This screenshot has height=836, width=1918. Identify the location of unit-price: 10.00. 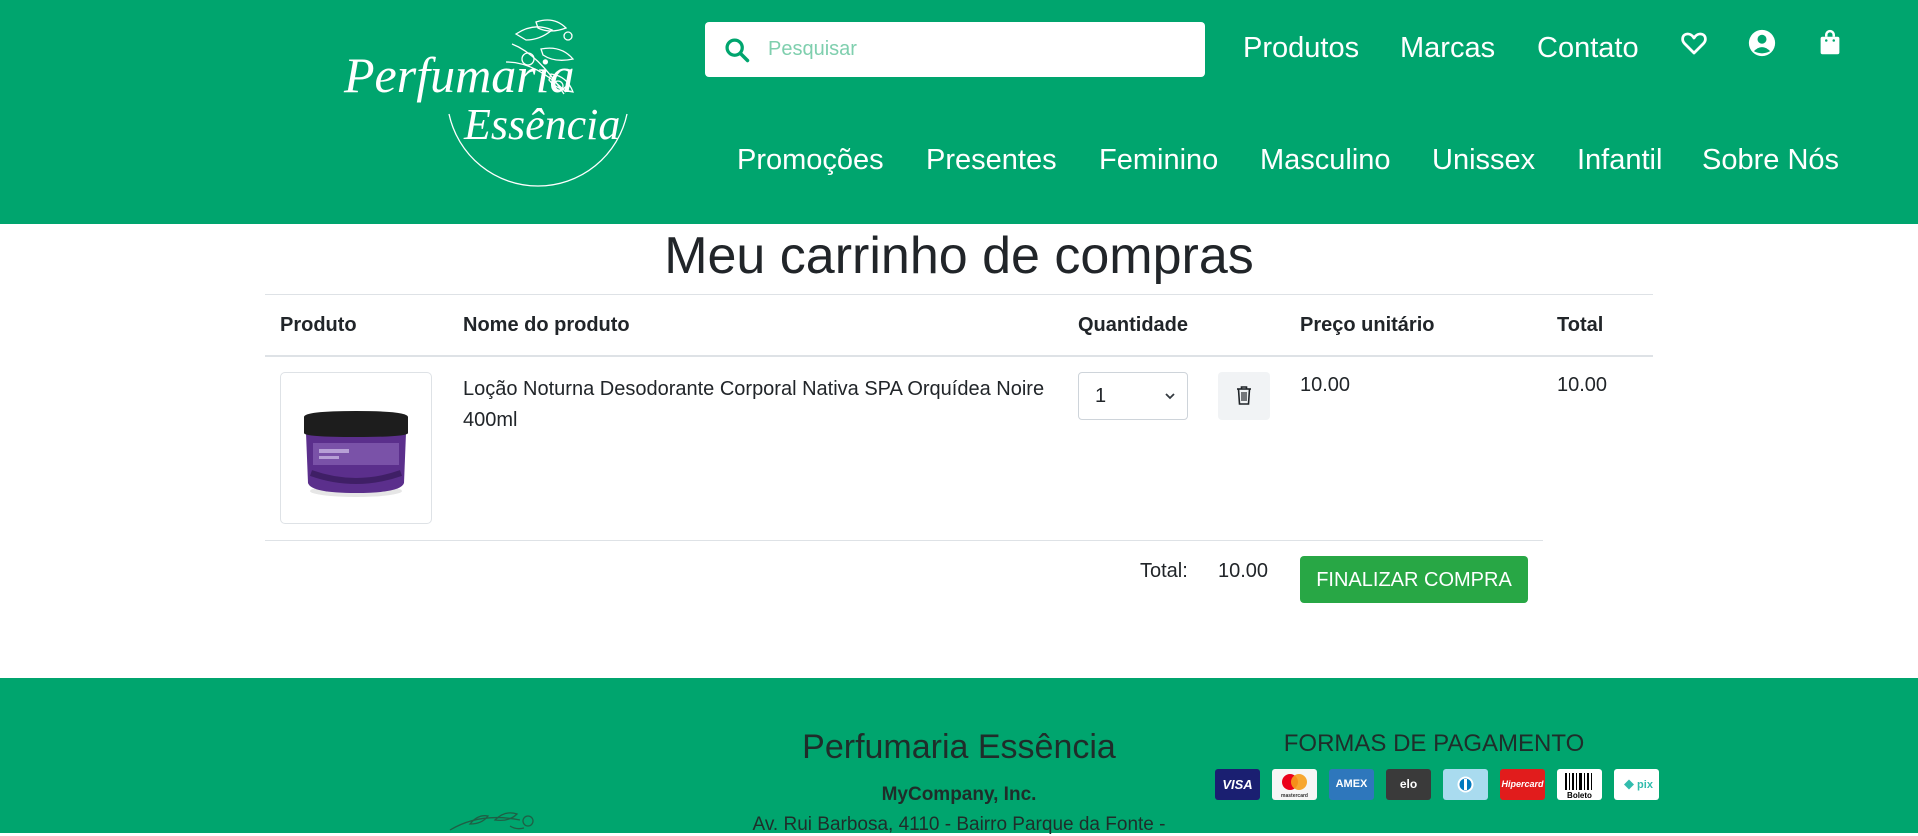
(1325, 385).